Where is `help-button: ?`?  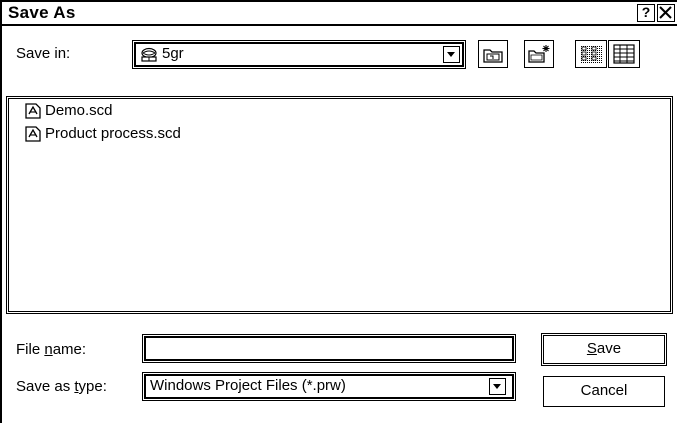
help-button: ? is located at coordinates (646, 13).